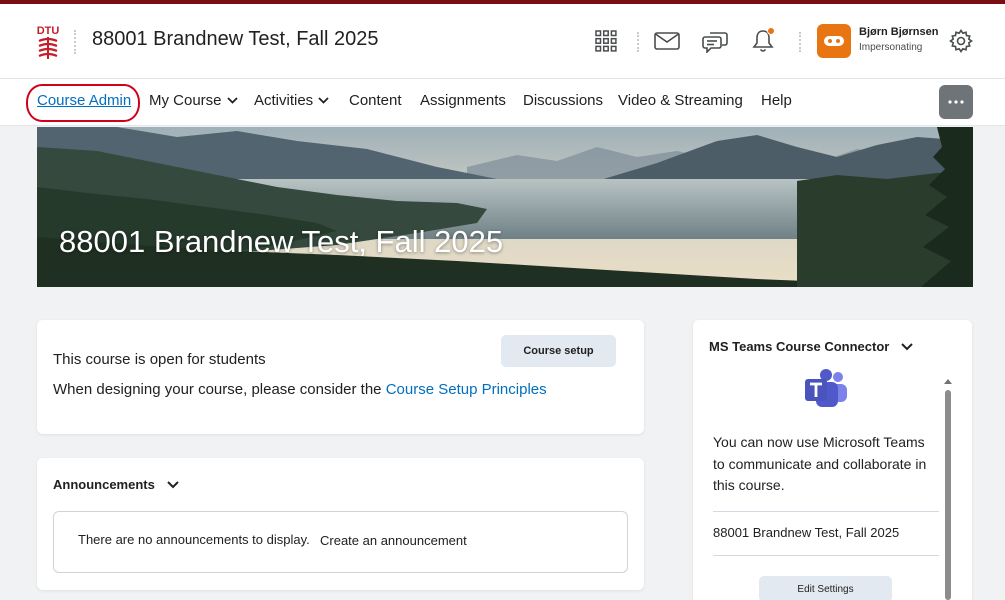 Image resolution: width=1005 pixels, height=600 pixels. Describe the element at coordinates (48, 42) in the screenshot. I see `dtu-logo: DTU` at that location.